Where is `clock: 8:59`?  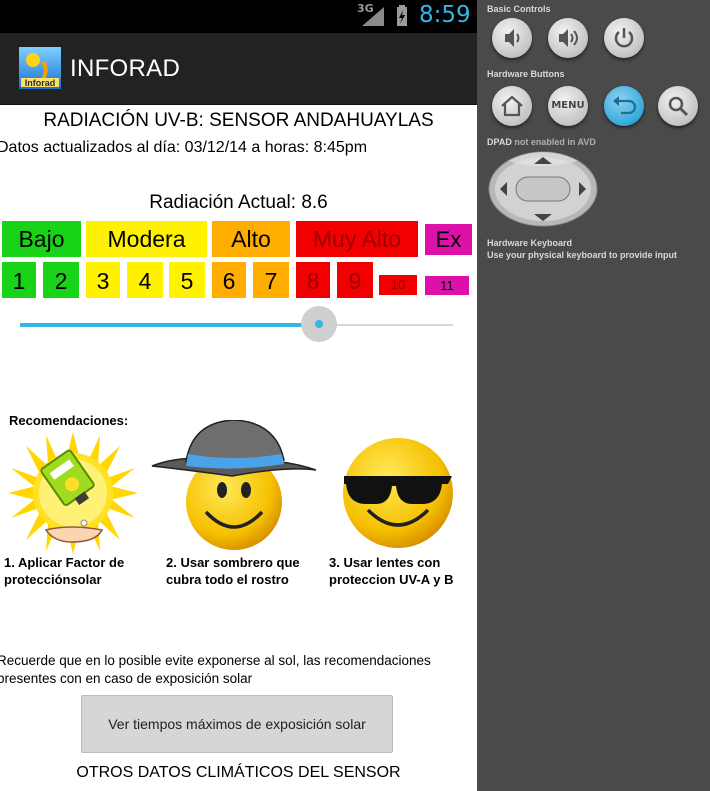 clock: 8:59 is located at coordinates (445, 15).